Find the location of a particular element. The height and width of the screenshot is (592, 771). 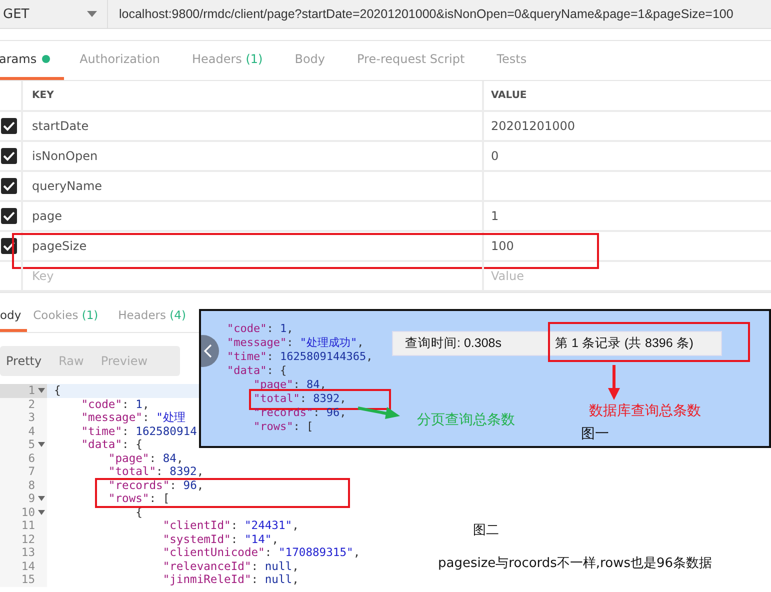

tab: Cookies (1) is located at coordinates (65, 316).